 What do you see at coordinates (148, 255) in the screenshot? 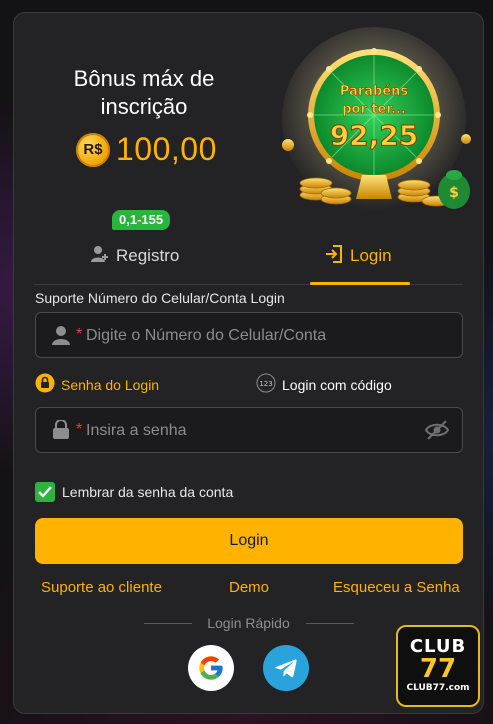
I see `tab-register-label: Registro` at bounding box center [148, 255].